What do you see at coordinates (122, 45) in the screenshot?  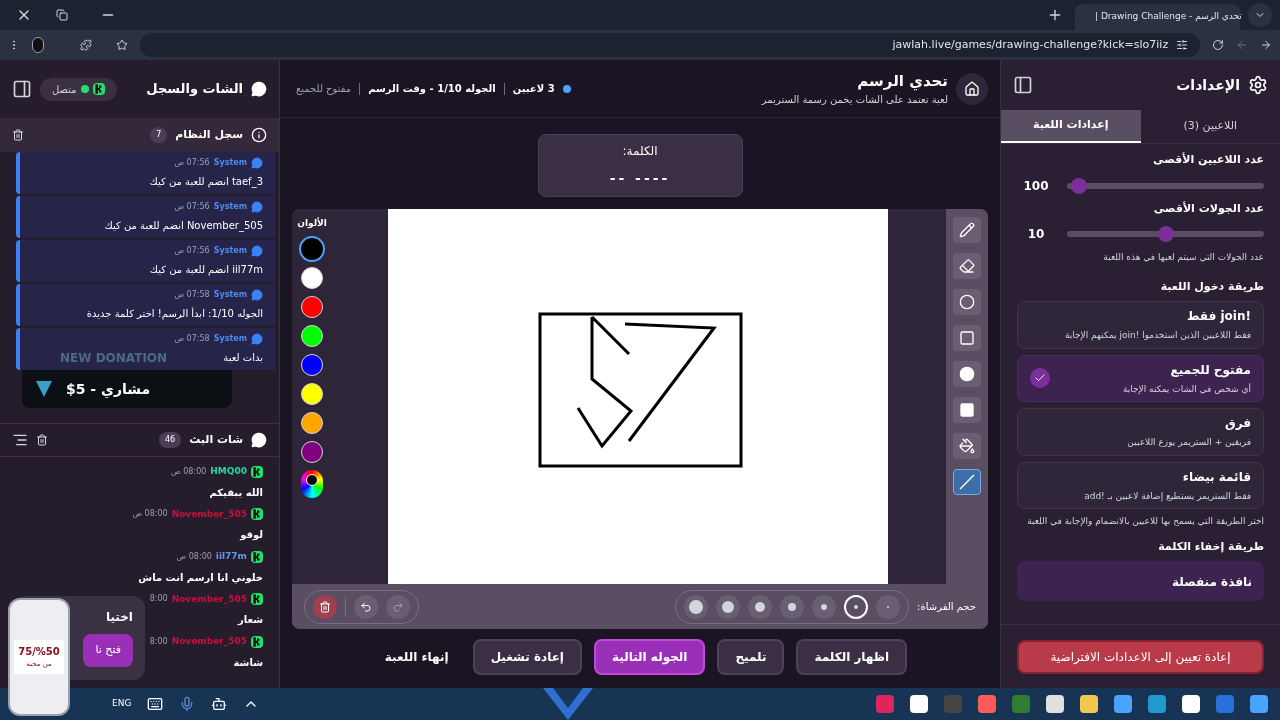 I see `bookmark-star-icon` at bounding box center [122, 45].